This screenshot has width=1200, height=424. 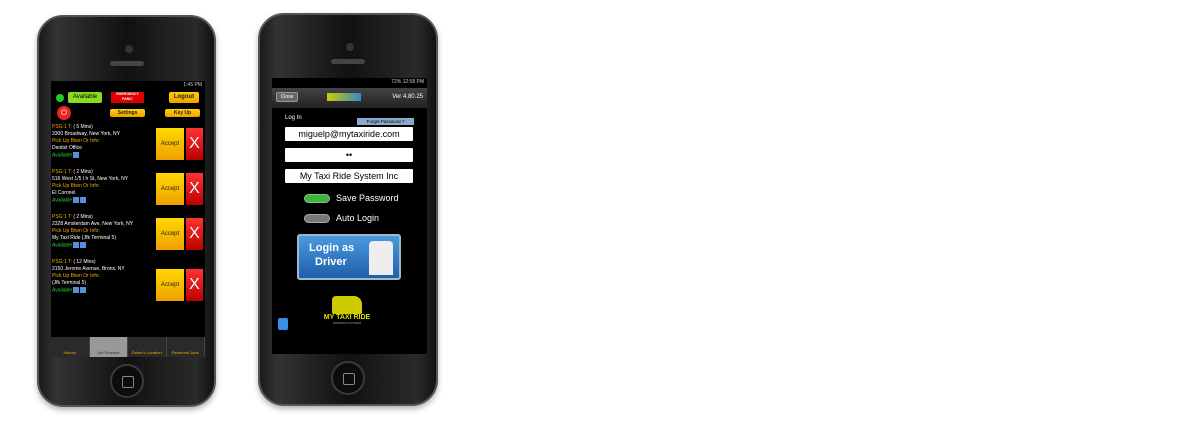 What do you see at coordinates (127, 97) in the screenshot?
I see `emergency-panic-button: EMERGENCY PANIC` at bounding box center [127, 97].